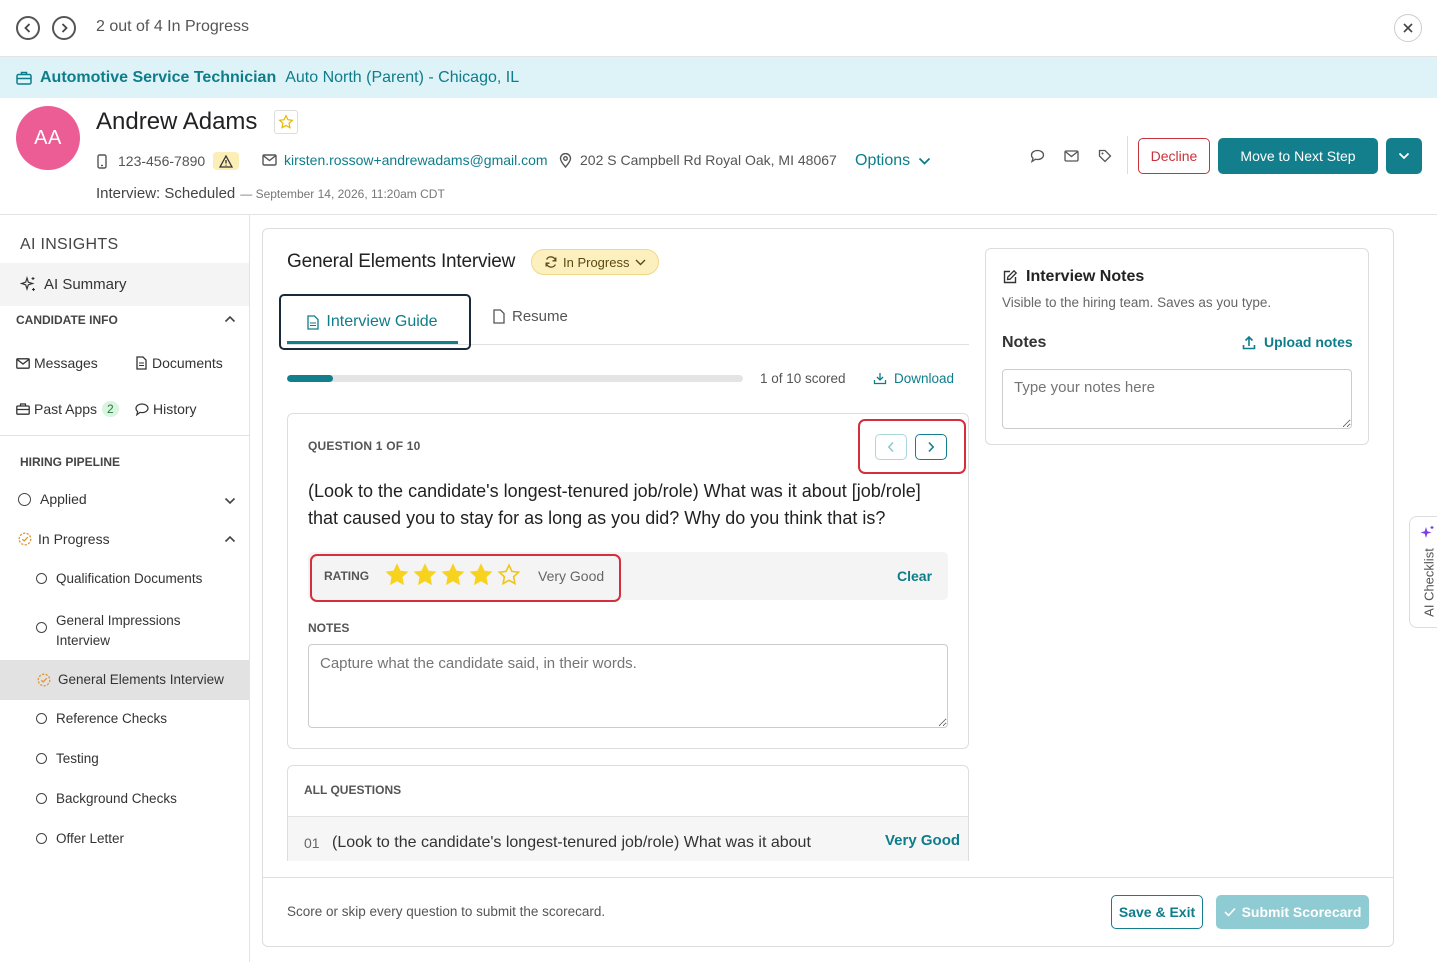 The width and height of the screenshot is (1437, 962). I want to click on avatar: AA, so click(48, 138).